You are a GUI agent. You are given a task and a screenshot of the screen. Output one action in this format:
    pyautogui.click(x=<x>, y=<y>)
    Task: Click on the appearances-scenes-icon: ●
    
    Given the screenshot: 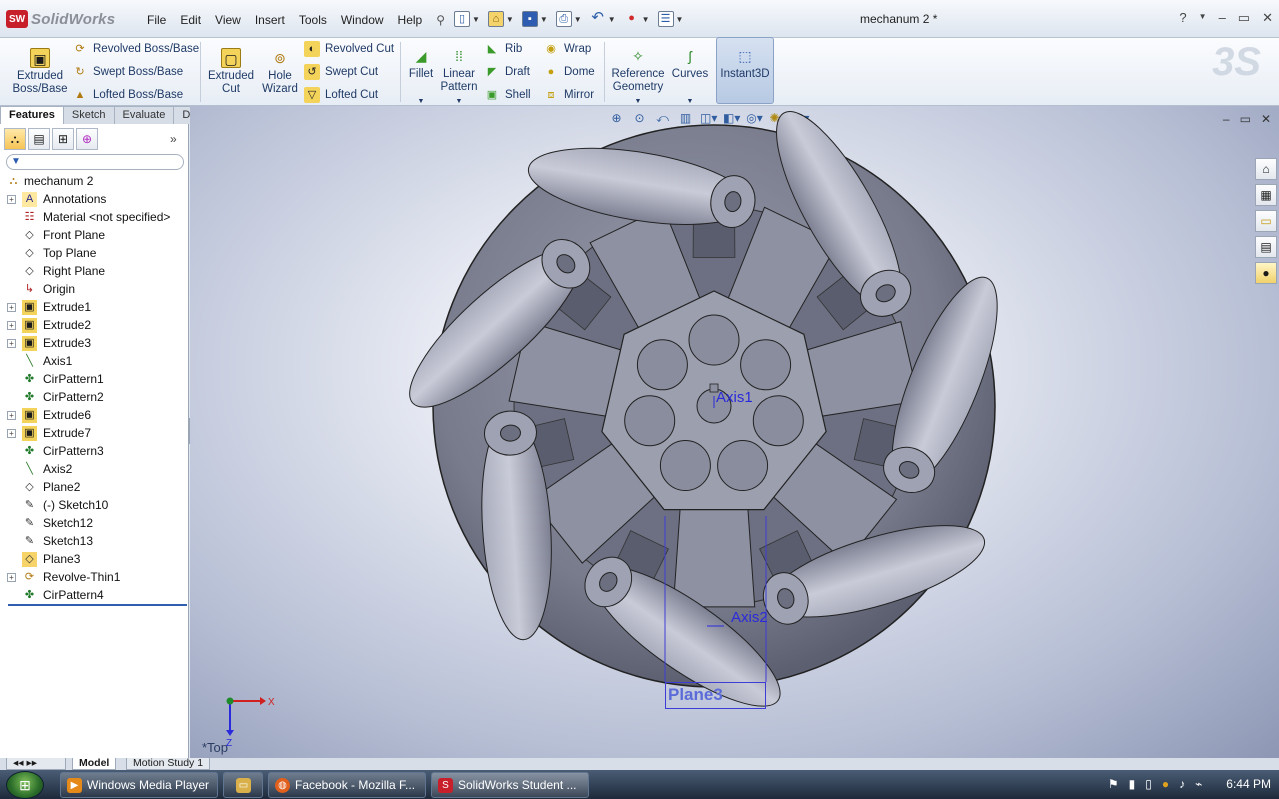 What is the action you would take?
    pyautogui.click(x=1266, y=273)
    